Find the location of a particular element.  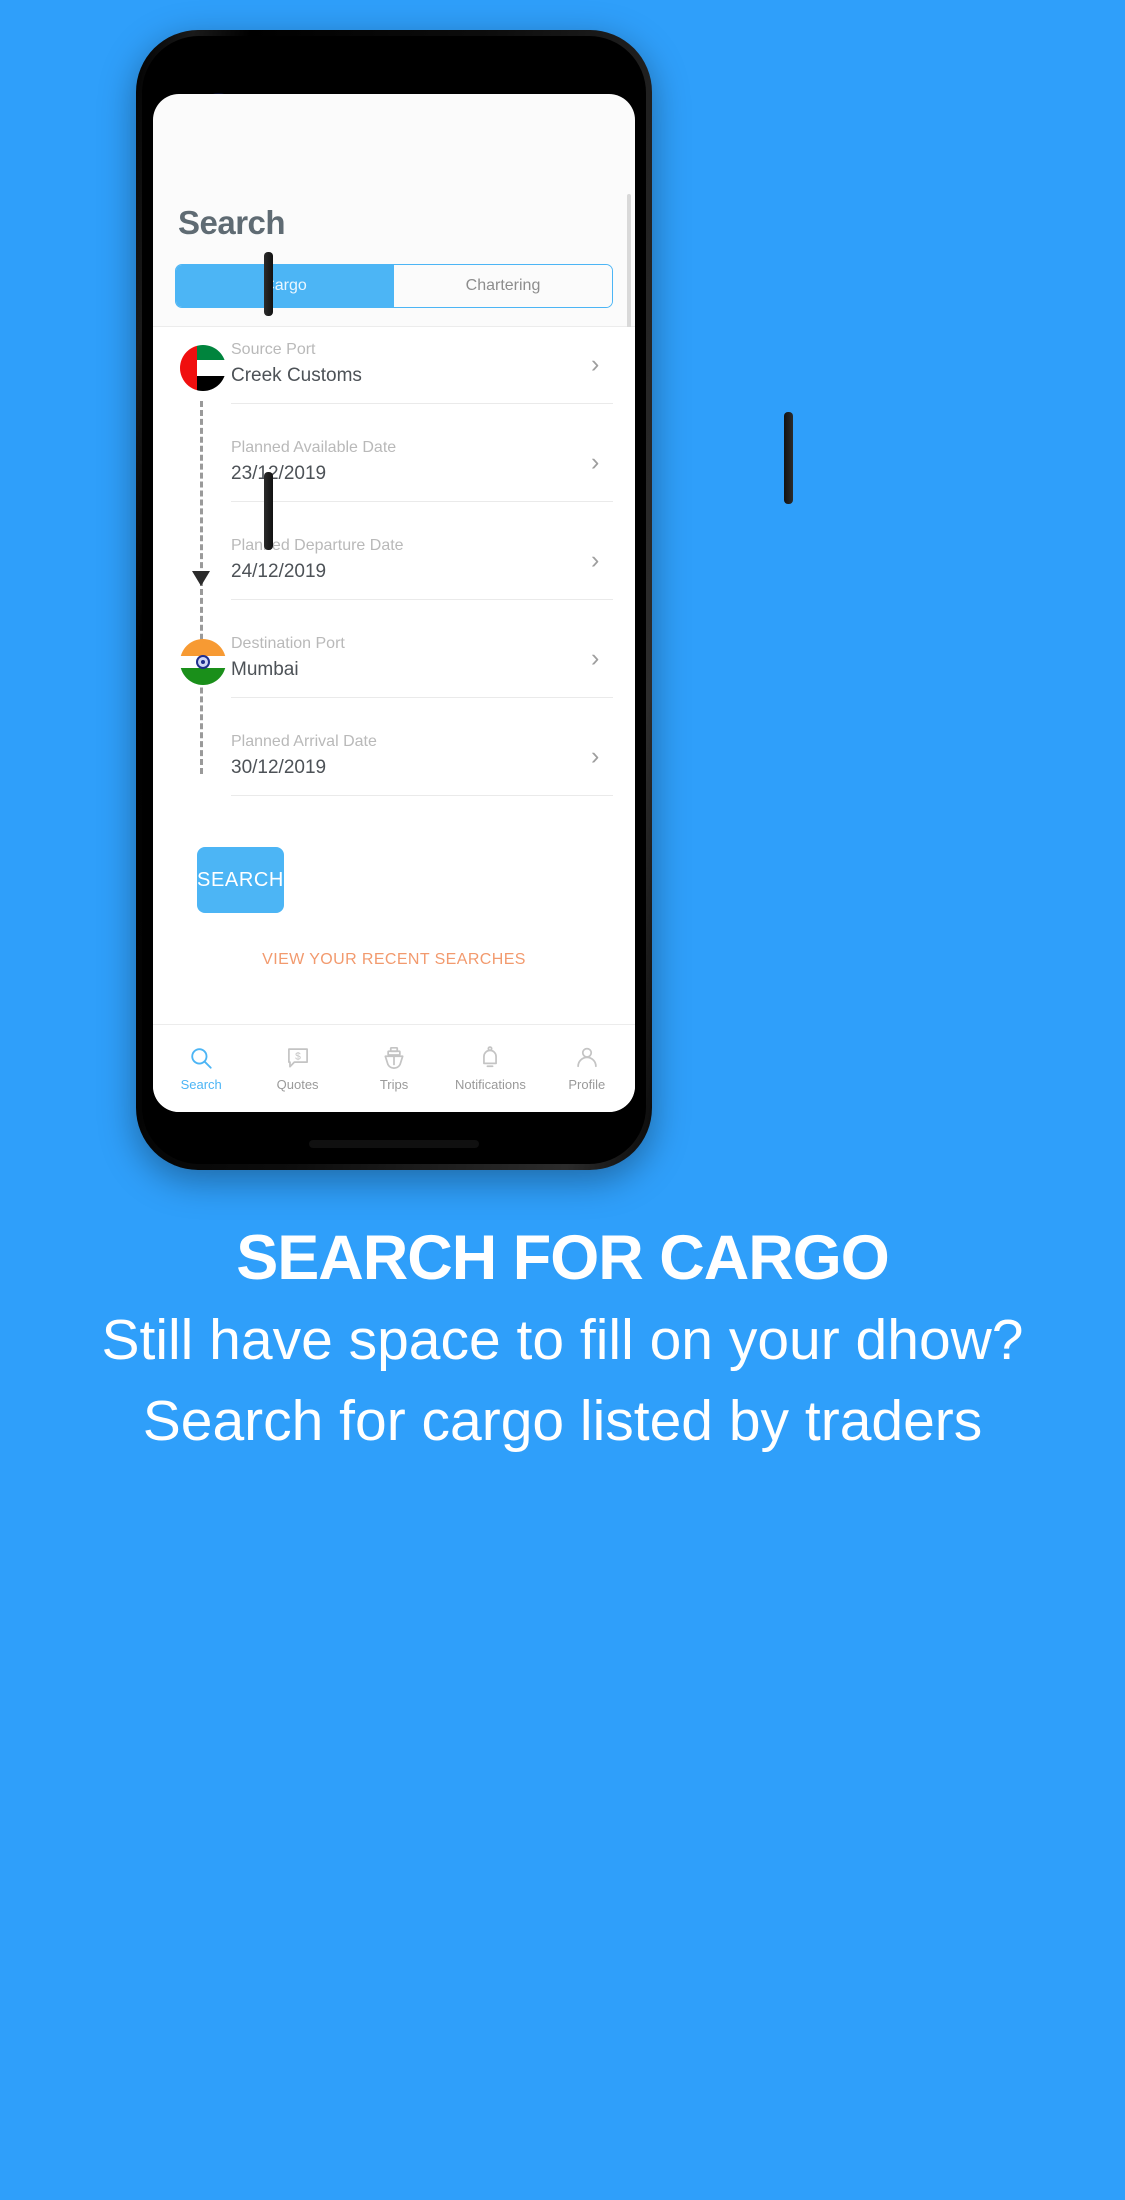

nav-label: Profile is located at coordinates (587, 1084).